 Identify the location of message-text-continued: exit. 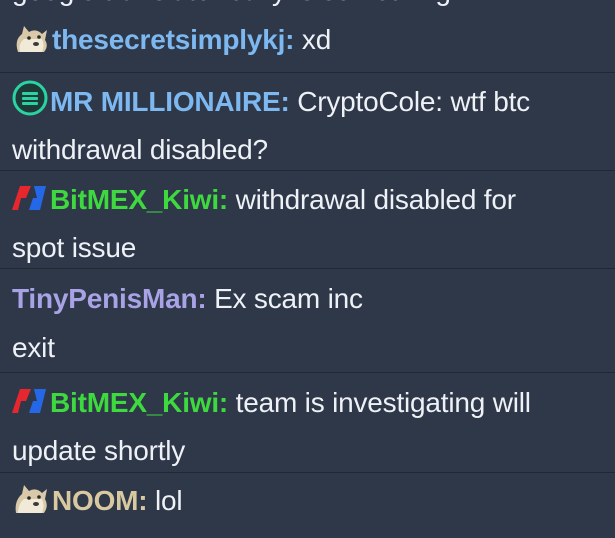
(33, 347).